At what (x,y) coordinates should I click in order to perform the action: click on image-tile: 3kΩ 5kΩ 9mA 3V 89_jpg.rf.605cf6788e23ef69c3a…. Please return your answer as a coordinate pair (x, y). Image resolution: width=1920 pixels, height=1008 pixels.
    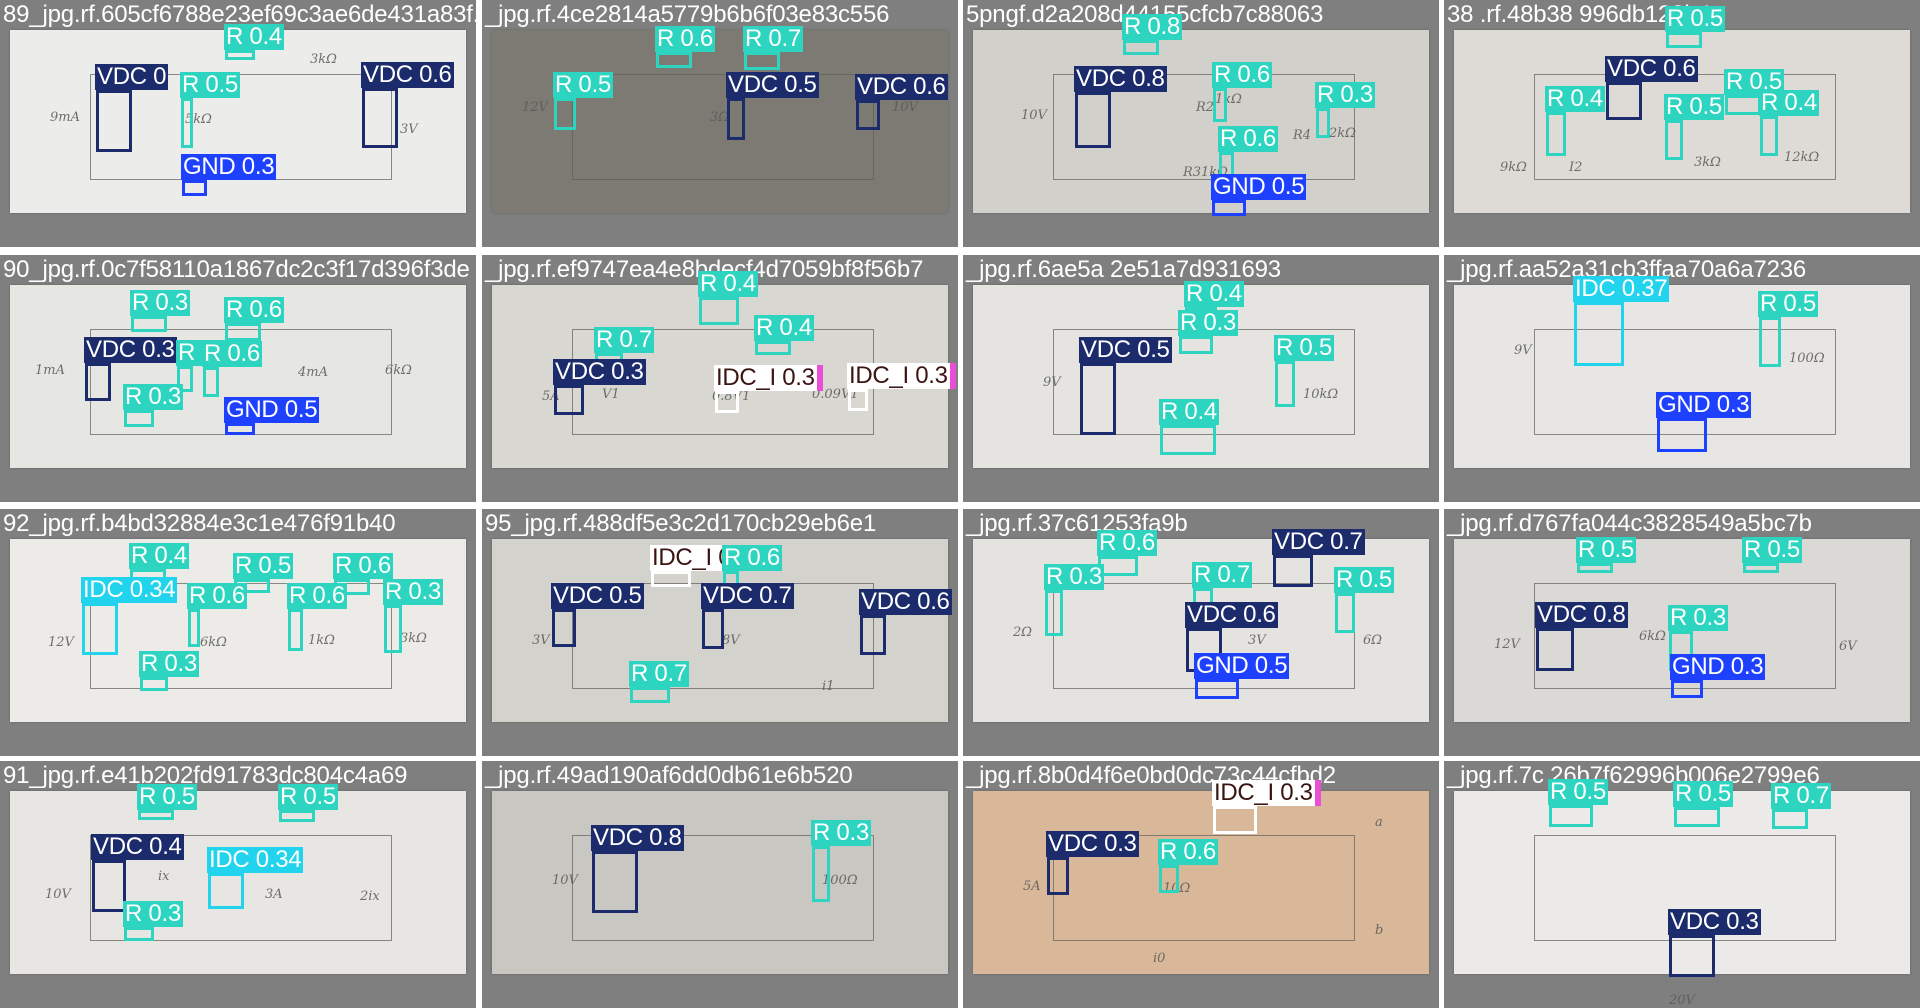
    Looking at the image, I should click on (238, 123).